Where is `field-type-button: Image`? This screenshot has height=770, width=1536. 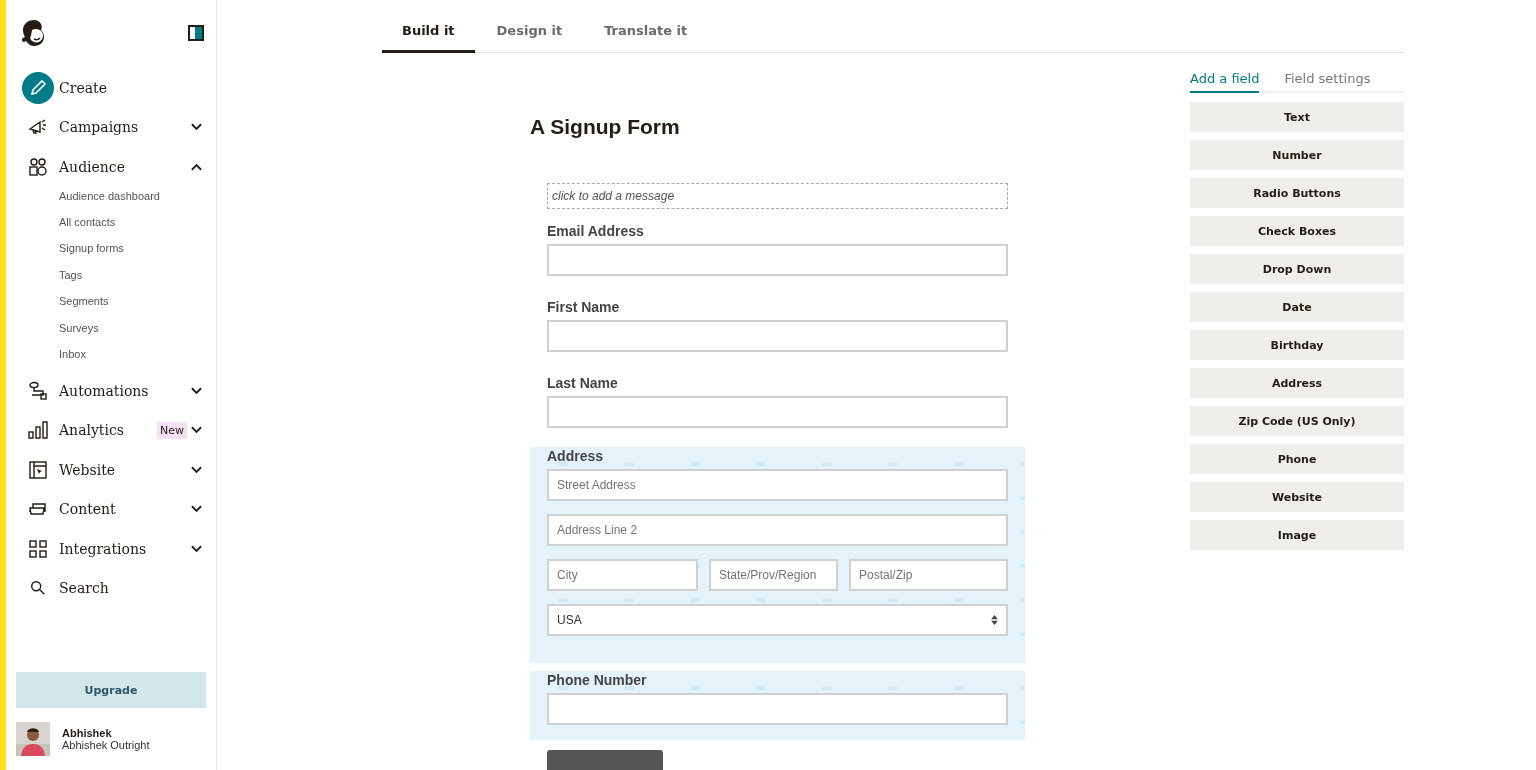 field-type-button: Image is located at coordinates (1297, 535).